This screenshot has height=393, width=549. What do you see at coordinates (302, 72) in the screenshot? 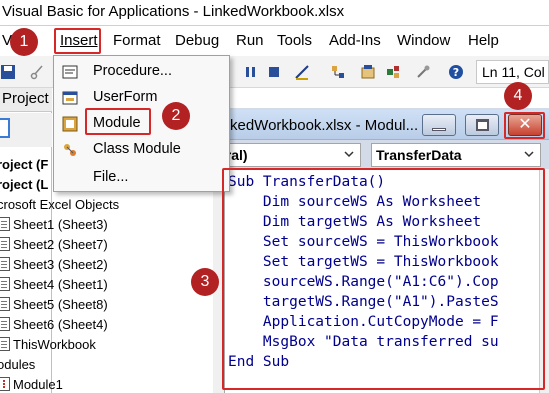
I see `design-mode-icon` at bounding box center [302, 72].